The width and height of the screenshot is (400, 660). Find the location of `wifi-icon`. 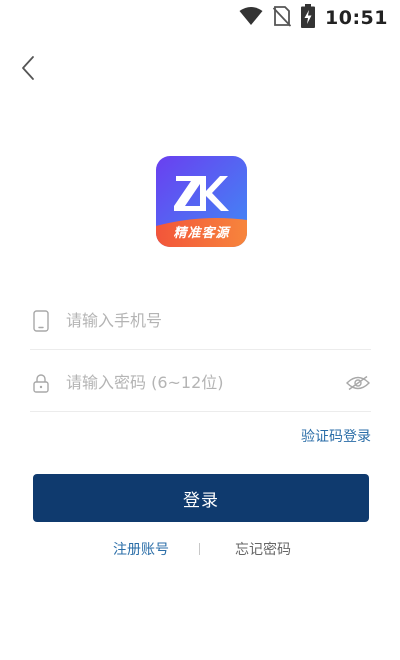

wifi-icon is located at coordinates (251, 18).